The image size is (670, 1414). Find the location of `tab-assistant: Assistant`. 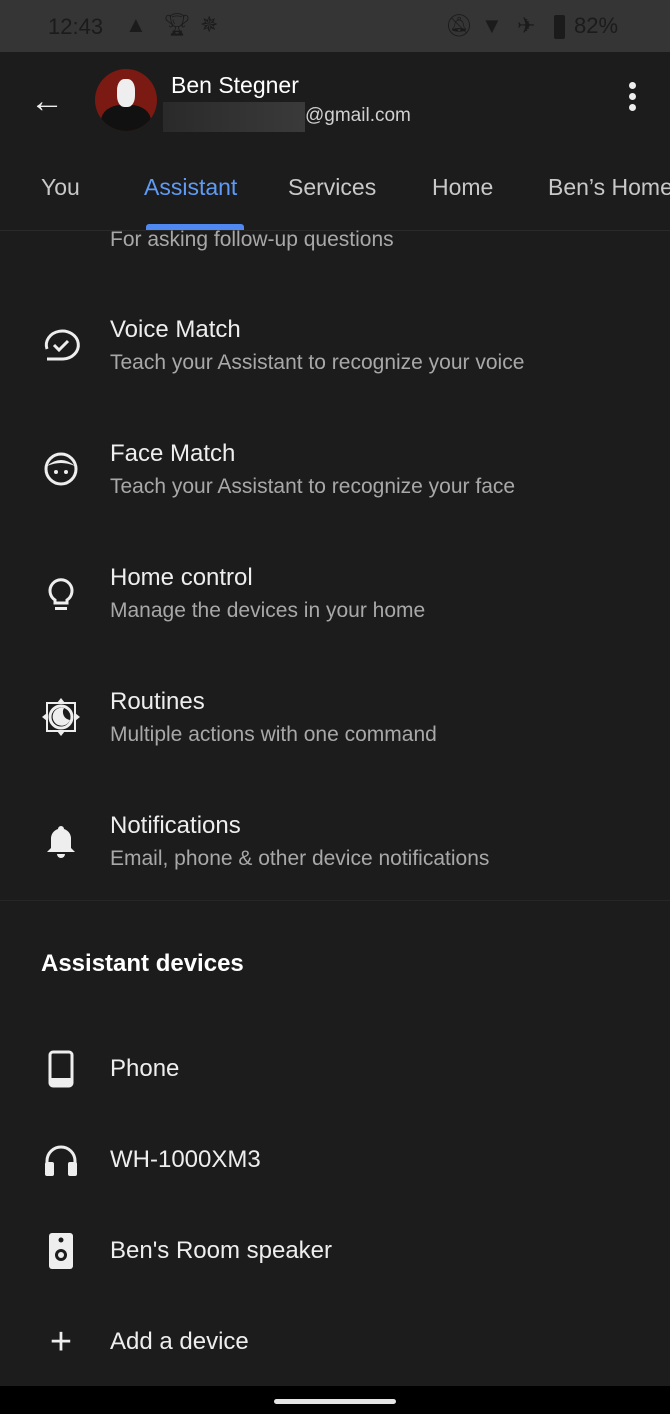

tab-assistant: Assistant is located at coordinates (190, 187).